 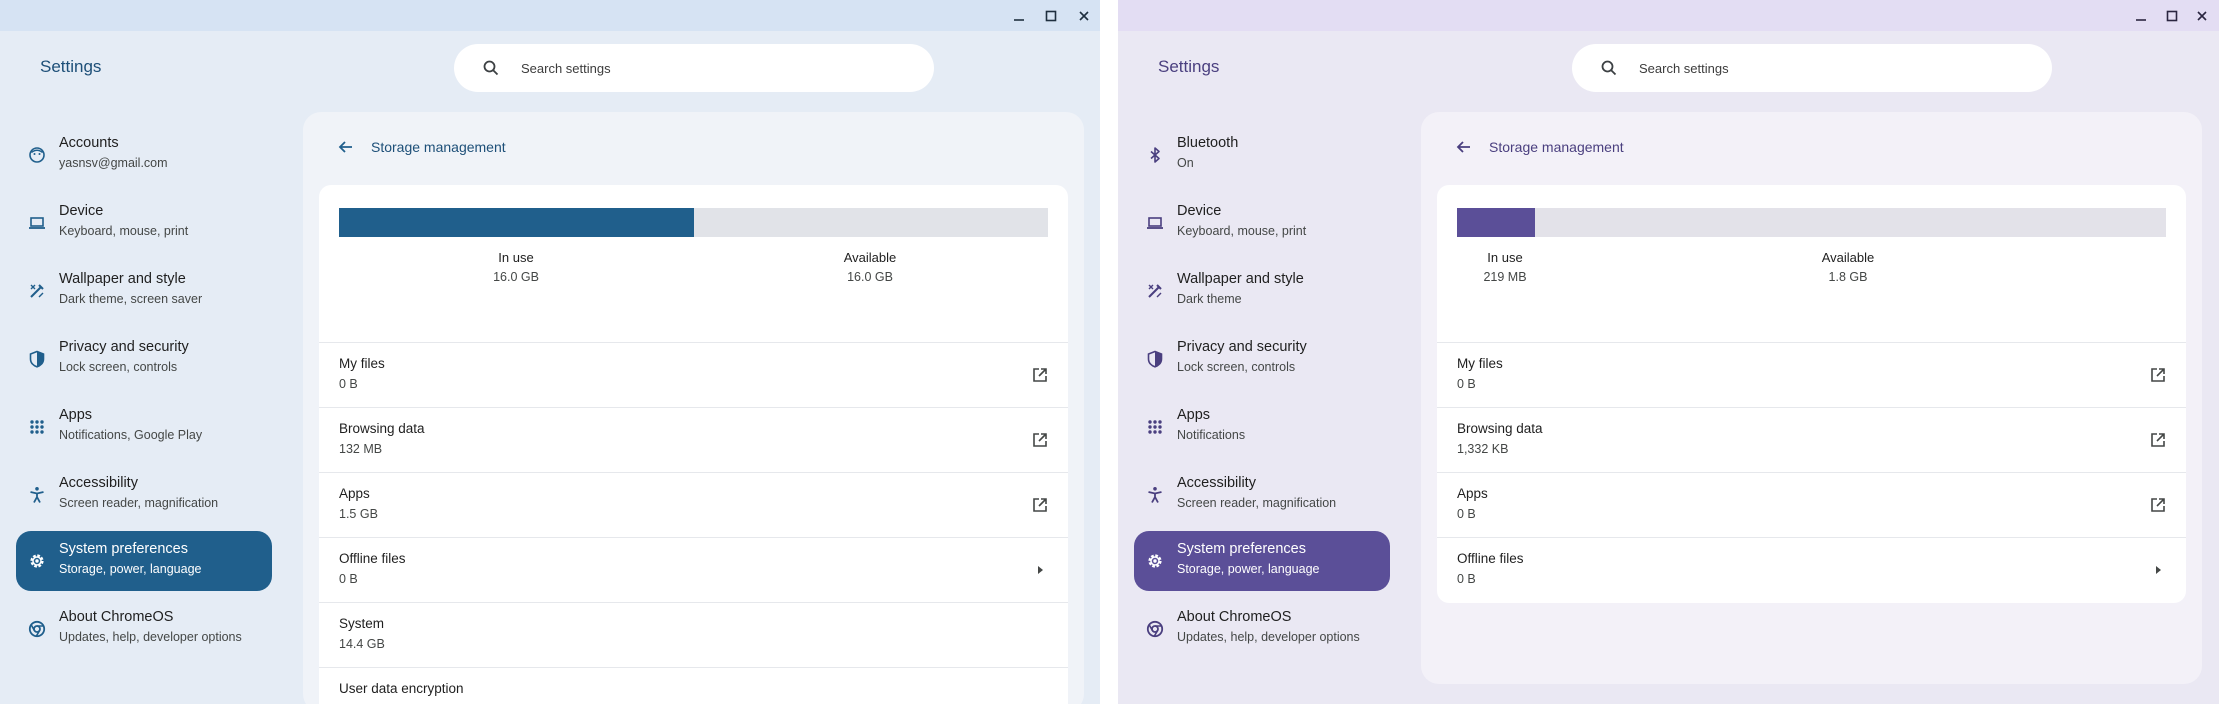 I want to click on row-user-data-encryption: User data encryption, so click(x=693, y=685).